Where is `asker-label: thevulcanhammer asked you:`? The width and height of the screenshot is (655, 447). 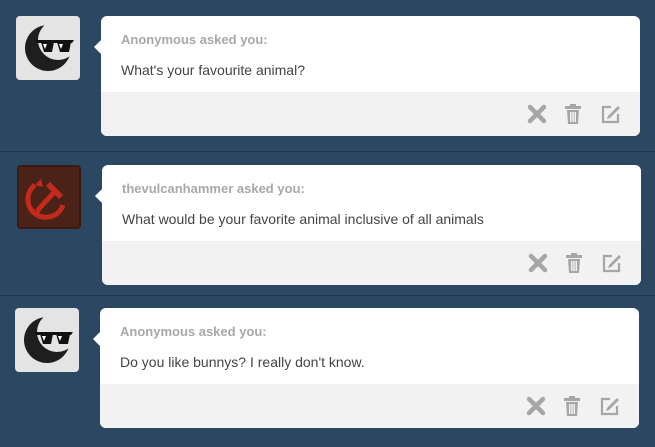
asker-label: thevulcanhammer asked you: is located at coordinates (213, 188).